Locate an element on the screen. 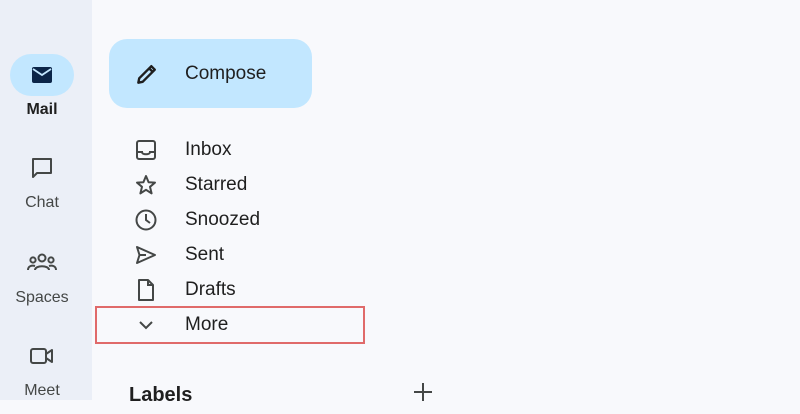 The width and height of the screenshot is (800, 414). compose-button: Compose is located at coordinates (210, 73).